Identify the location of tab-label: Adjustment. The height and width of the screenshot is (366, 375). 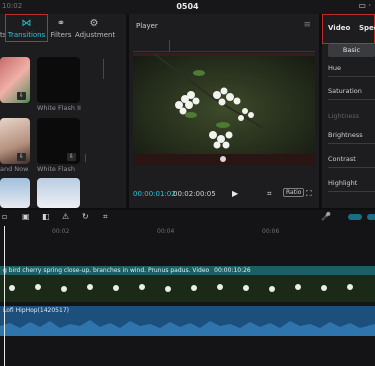
(95, 35).